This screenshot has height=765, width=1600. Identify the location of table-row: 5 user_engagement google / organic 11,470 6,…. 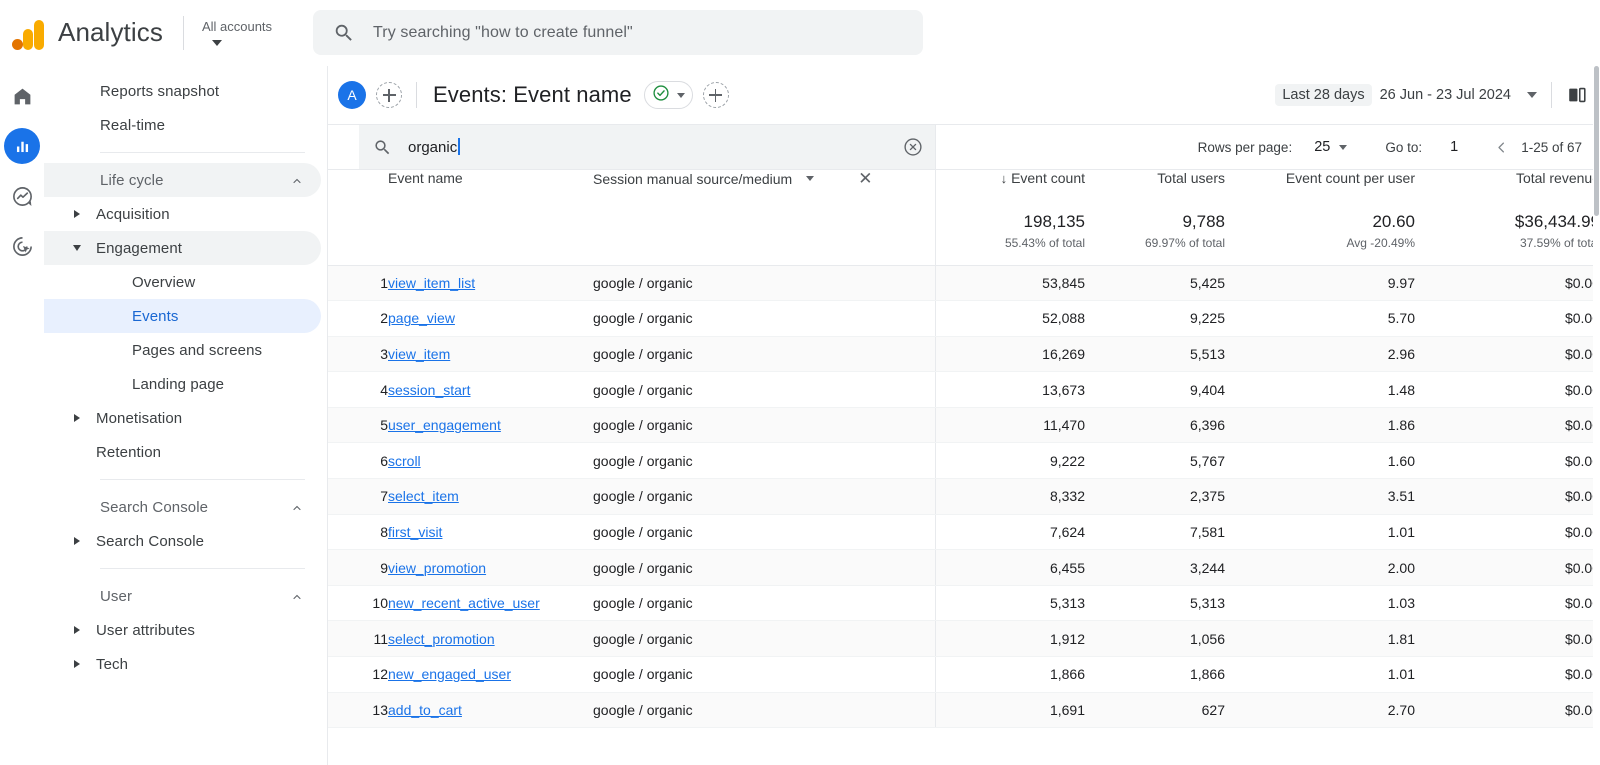
(964, 425).